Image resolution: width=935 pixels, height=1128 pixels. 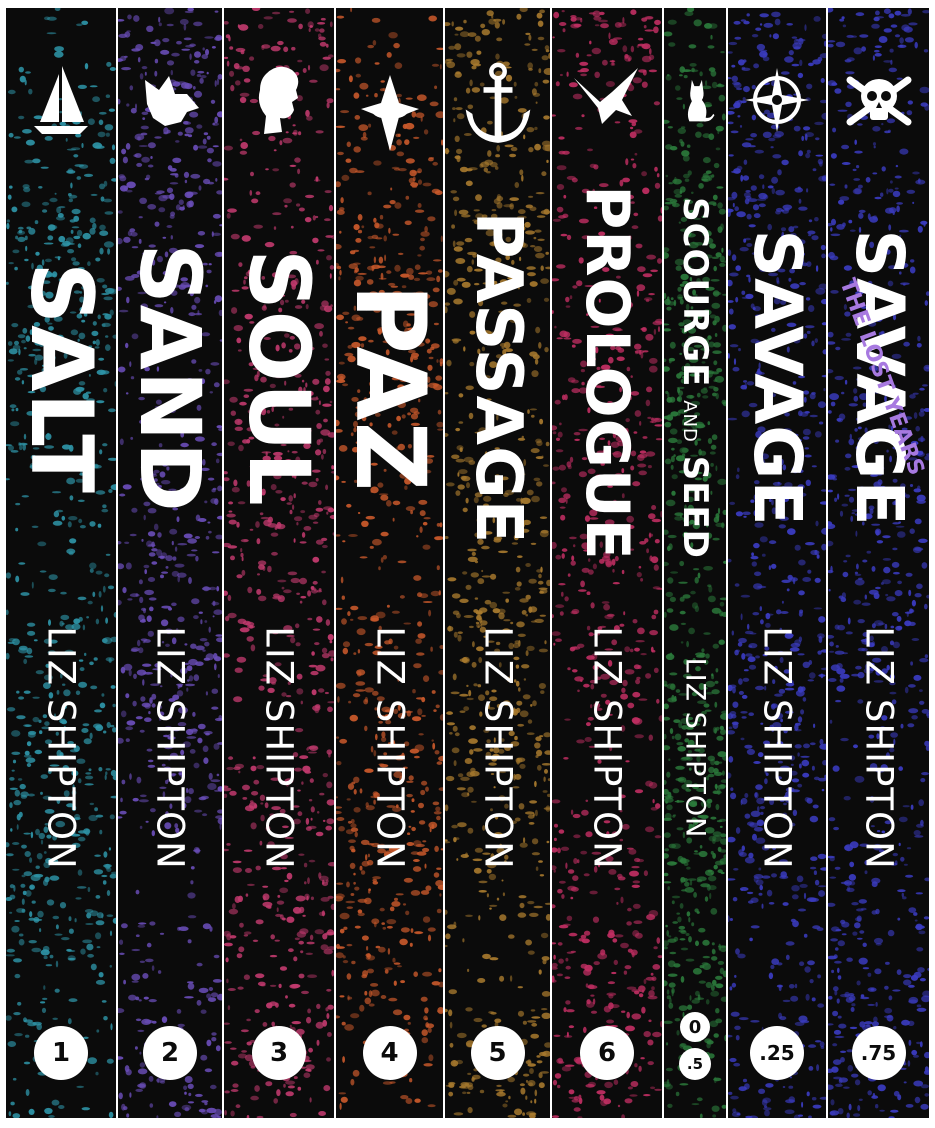 What do you see at coordinates (695, 1027) in the screenshot?
I see `series-number-badge-top: 0` at bounding box center [695, 1027].